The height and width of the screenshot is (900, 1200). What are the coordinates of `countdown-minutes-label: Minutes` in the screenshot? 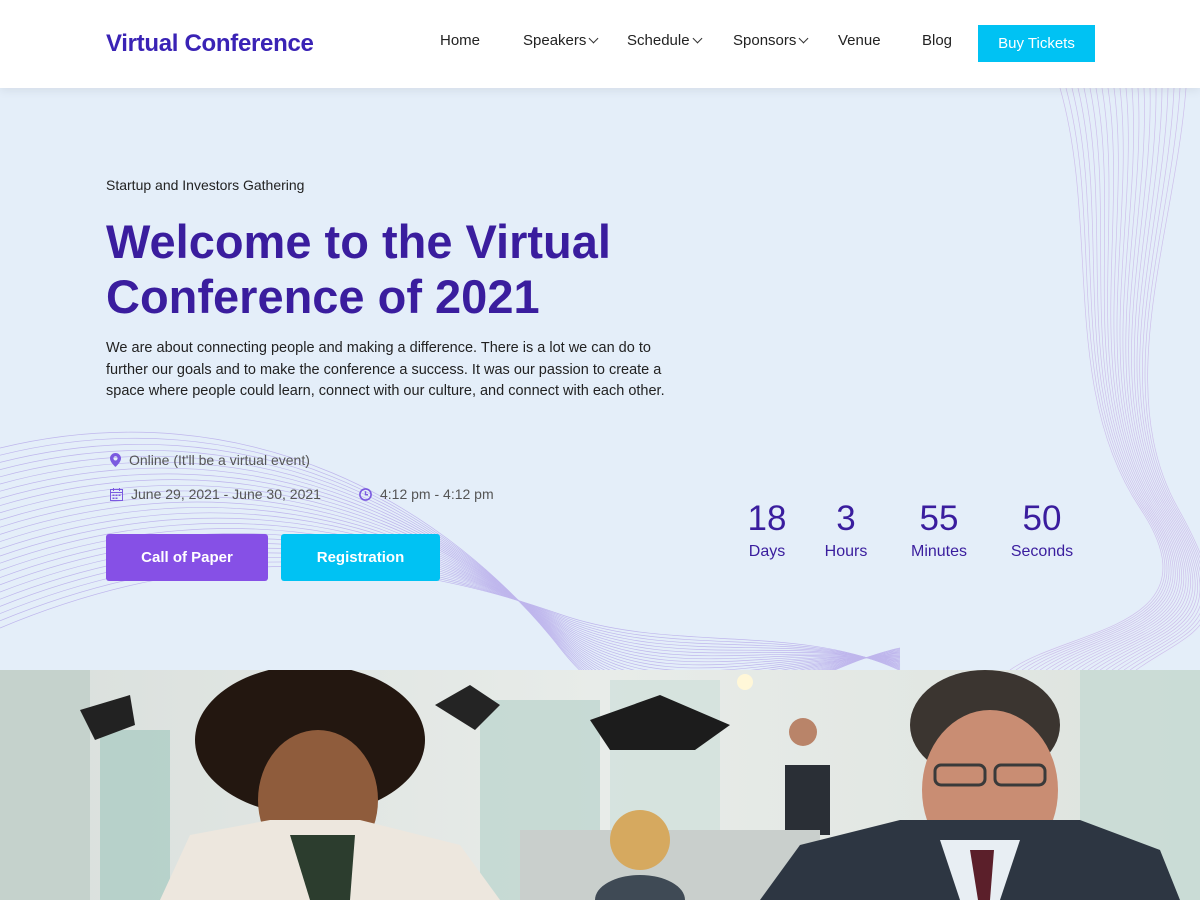 It's located at (939, 551).